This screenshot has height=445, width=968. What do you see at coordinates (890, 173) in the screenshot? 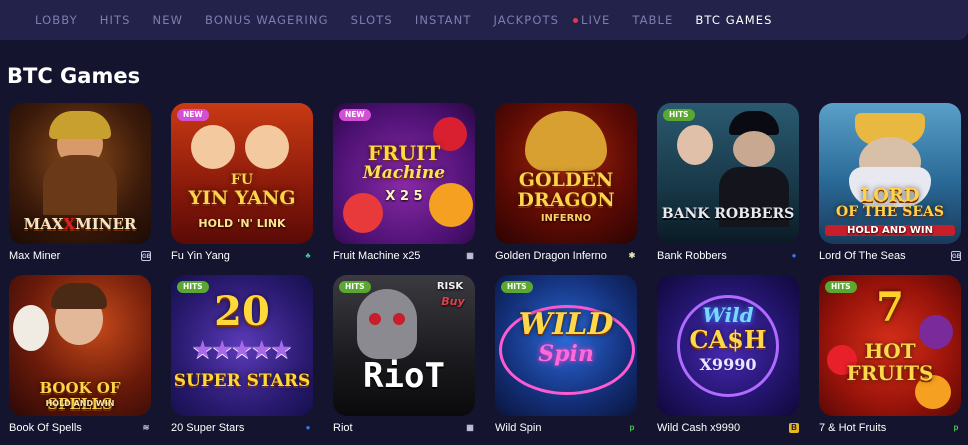
I see `game-thumbnail: LORD OF THE SEAS HOLD AND WIN` at bounding box center [890, 173].